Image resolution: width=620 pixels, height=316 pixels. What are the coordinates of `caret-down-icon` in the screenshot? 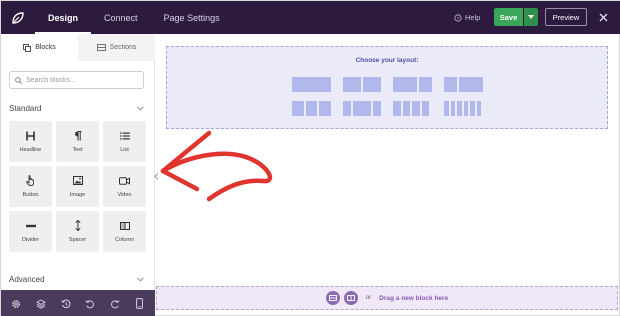 It's located at (531, 17).